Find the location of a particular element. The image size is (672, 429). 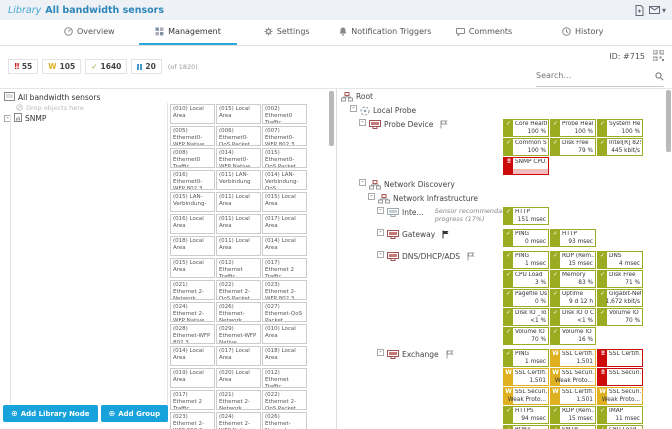

node-label: Local Probe is located at coordinates (394, 110).